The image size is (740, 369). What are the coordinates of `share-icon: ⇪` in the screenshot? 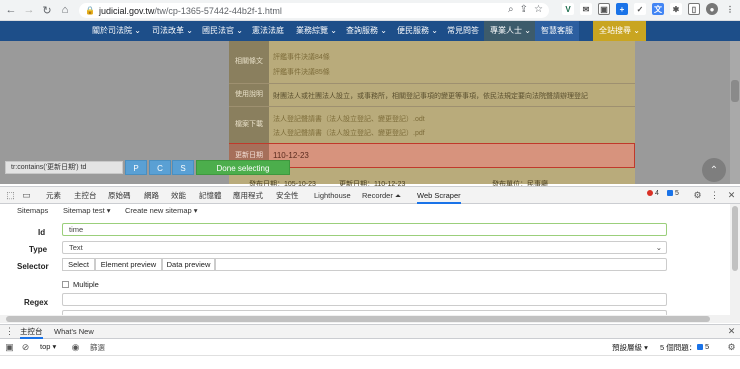 It's located at (524, 9).